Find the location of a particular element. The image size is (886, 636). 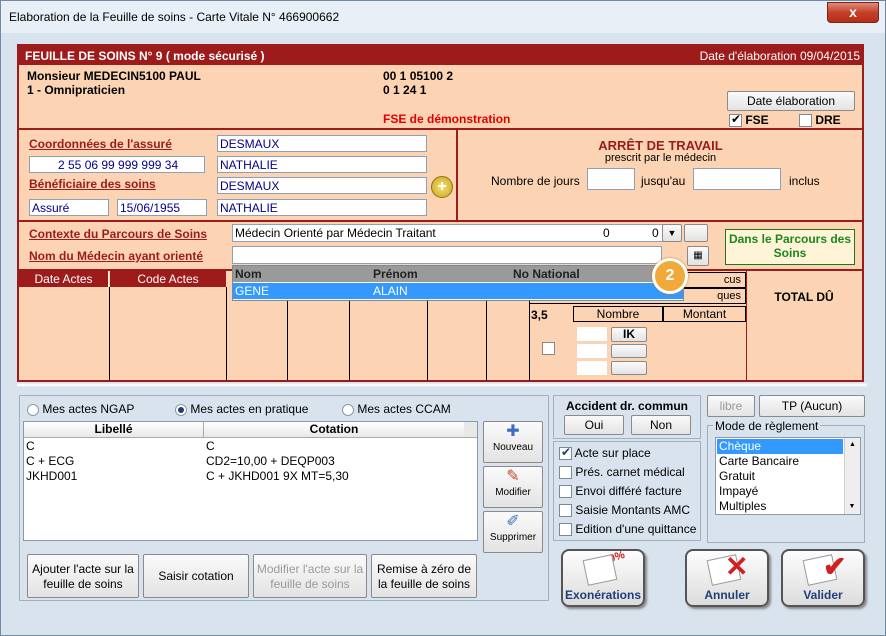

doctor-specialty: 1 - Omnipraticien is located at coordinates (76, 90).